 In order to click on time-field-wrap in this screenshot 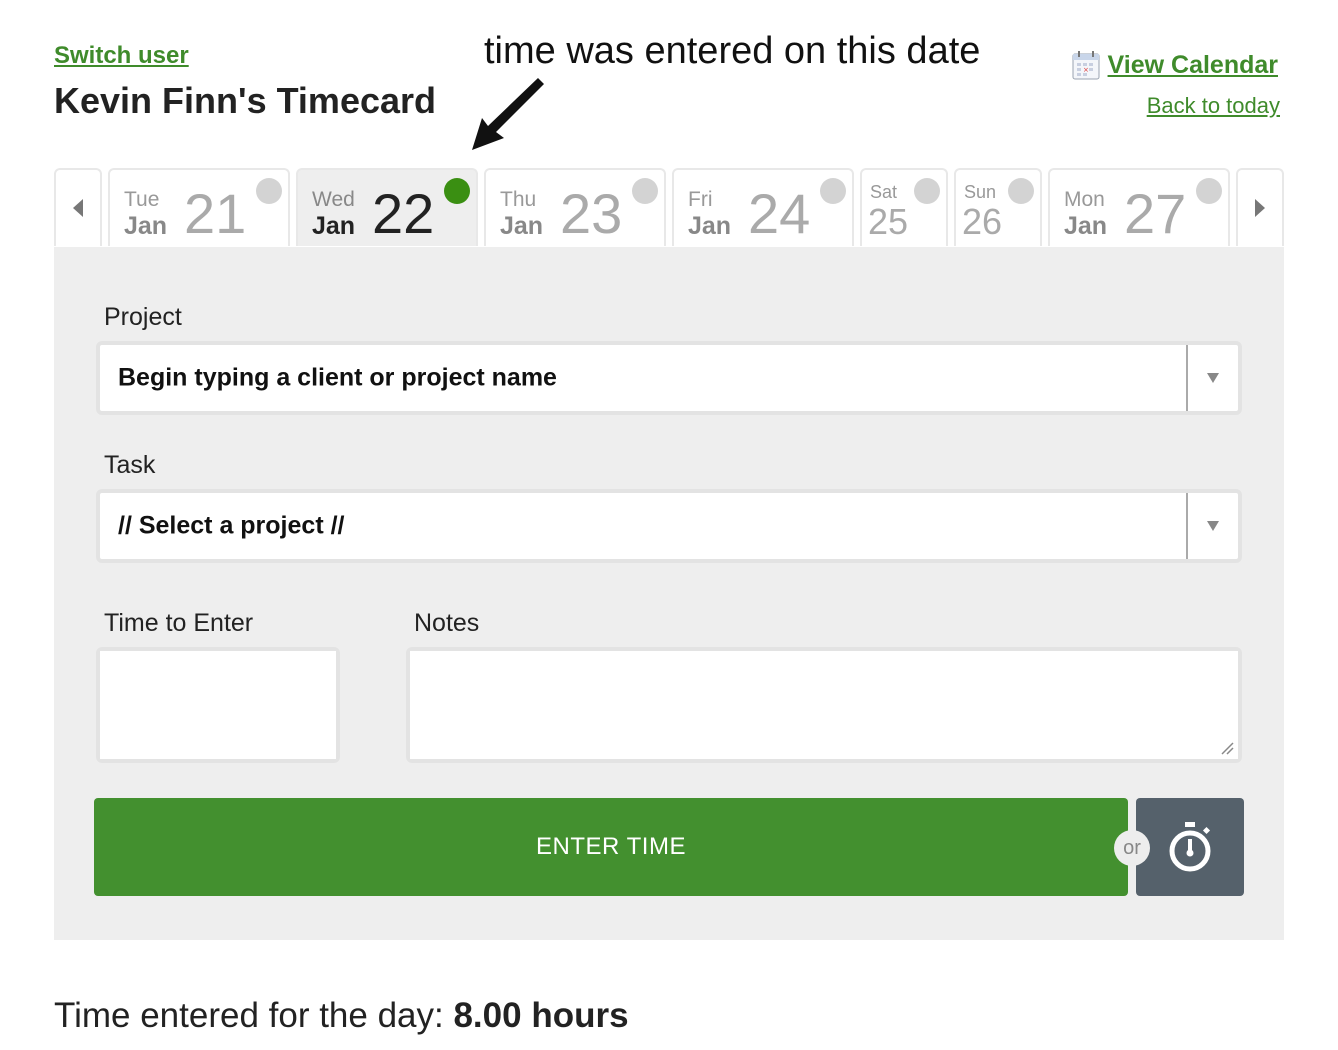, I will do `click(218, 705)`.